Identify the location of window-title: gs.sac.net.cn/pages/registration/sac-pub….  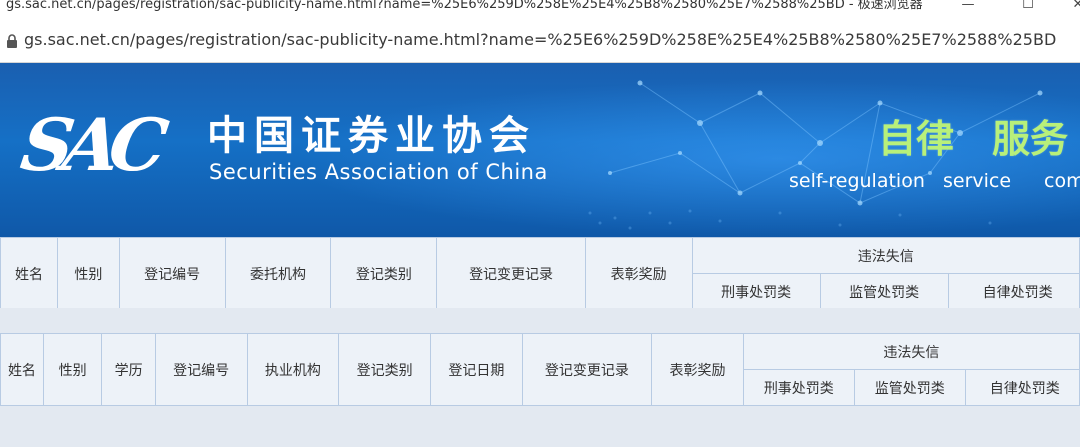
(464, 6).